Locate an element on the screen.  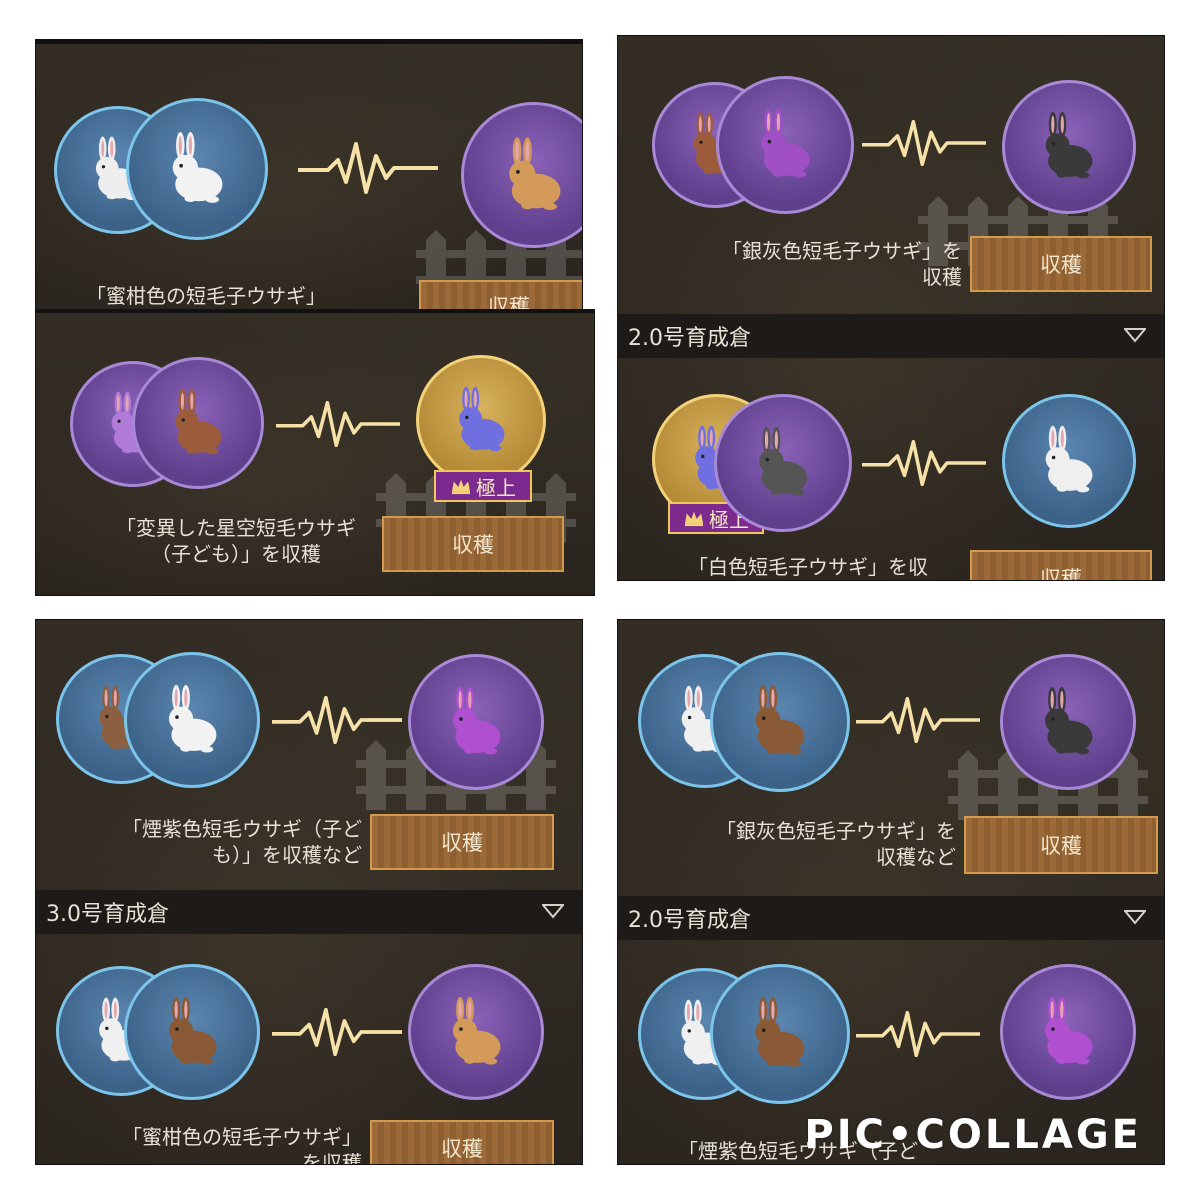
section-title: 3.0号育成倉 is located at coordinates (107, 914).